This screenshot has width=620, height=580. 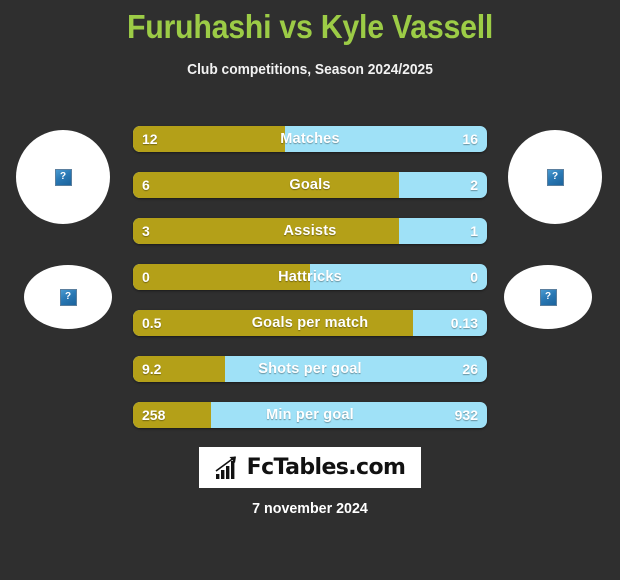 I want to click on player-right-photo: ?, so click(x=555, y=177).